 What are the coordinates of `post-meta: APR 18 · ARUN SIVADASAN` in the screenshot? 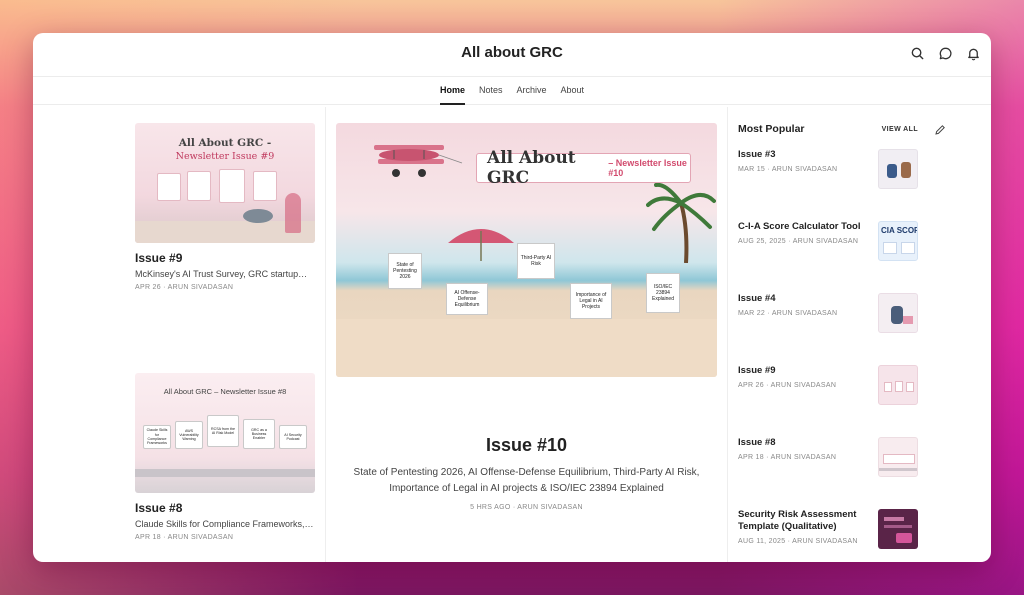 It's located at (184, 537).